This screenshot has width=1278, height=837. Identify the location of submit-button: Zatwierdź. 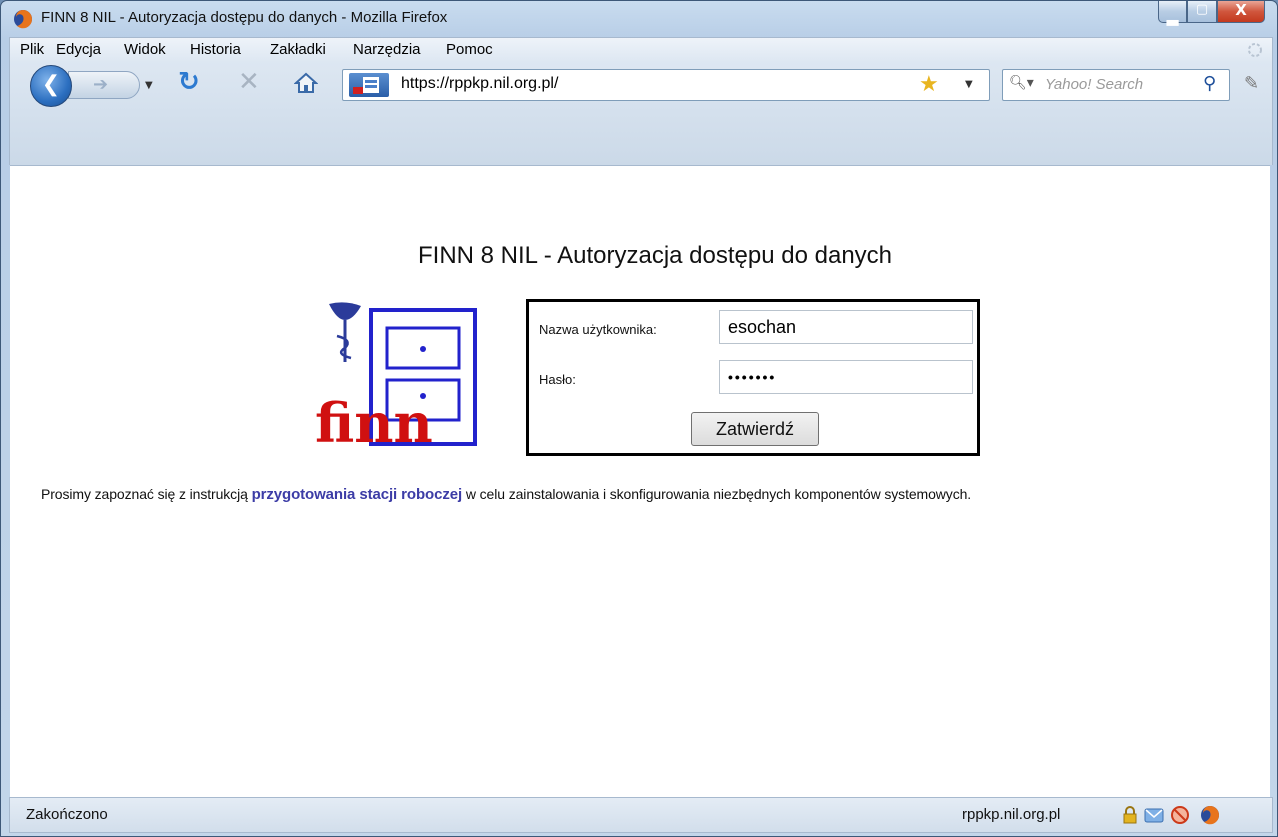
(755, 429).